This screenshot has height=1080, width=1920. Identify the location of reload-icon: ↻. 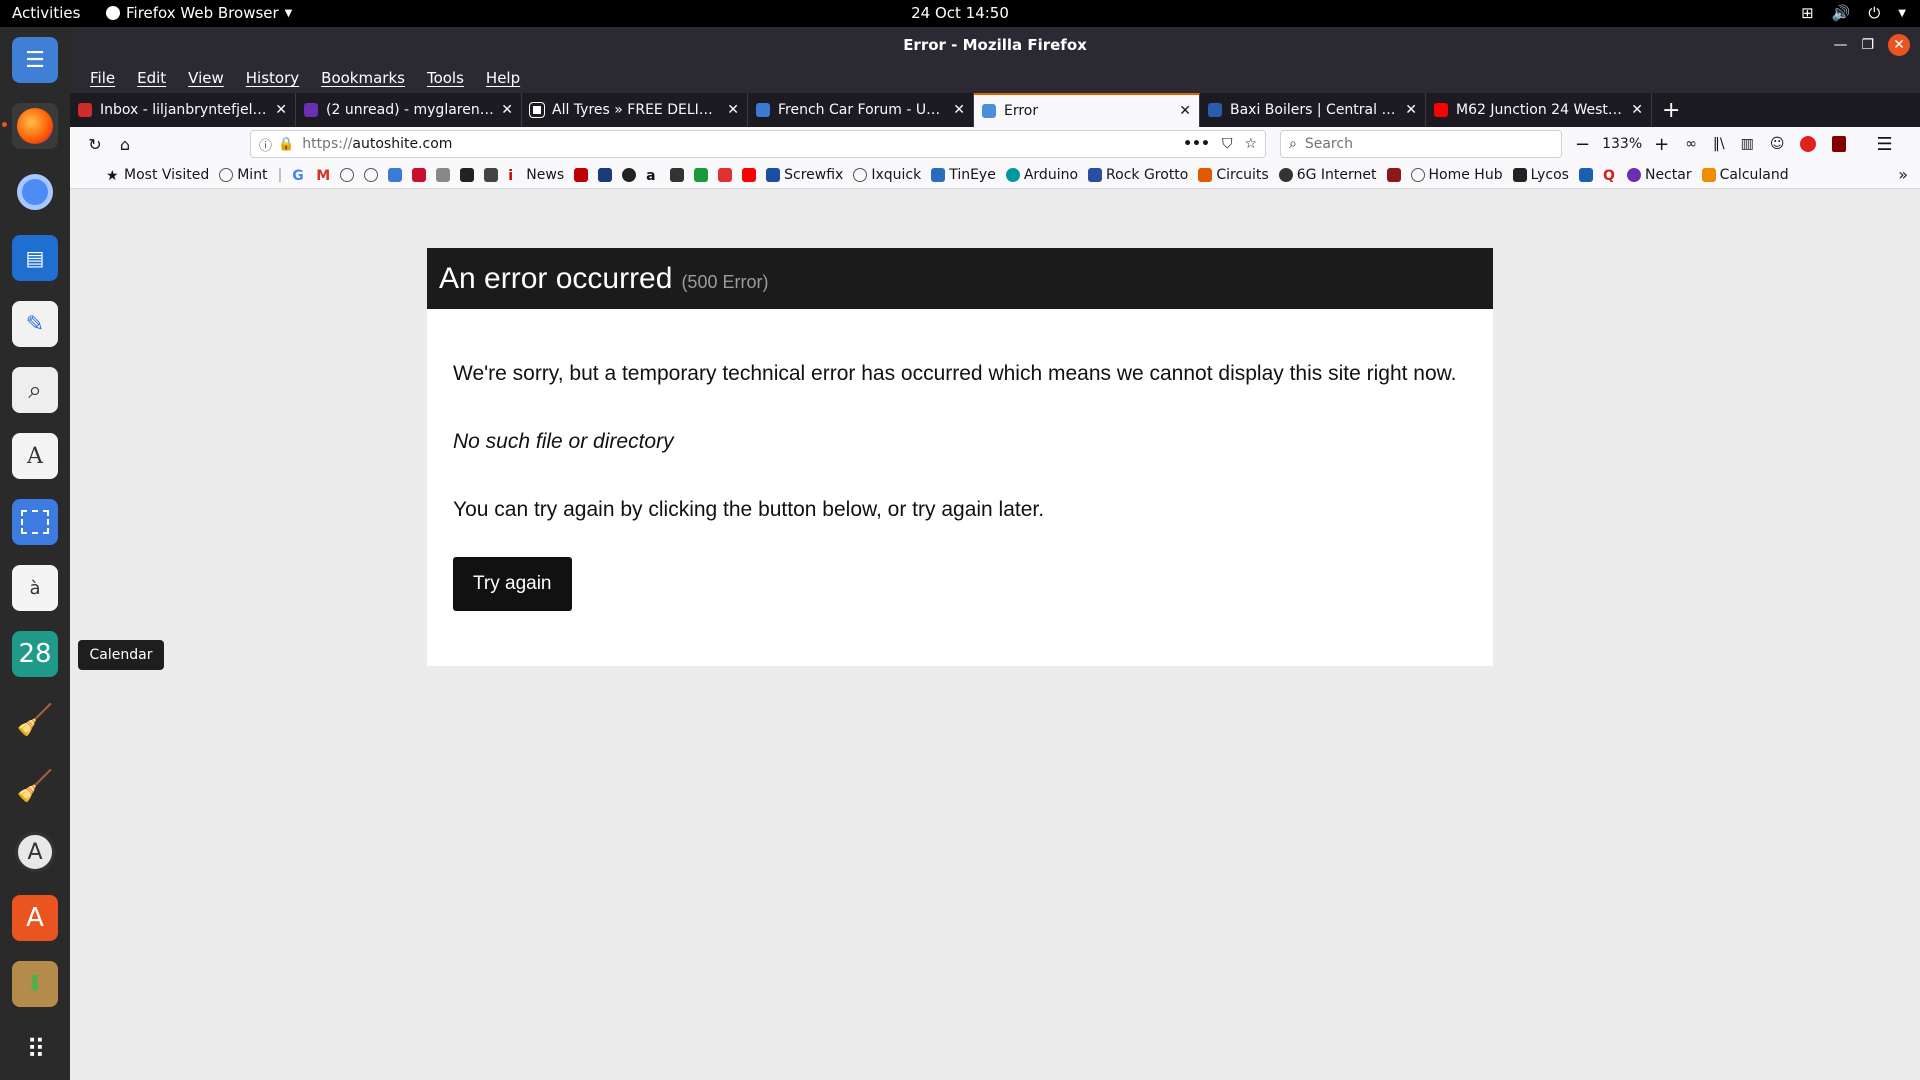
(95, 144).